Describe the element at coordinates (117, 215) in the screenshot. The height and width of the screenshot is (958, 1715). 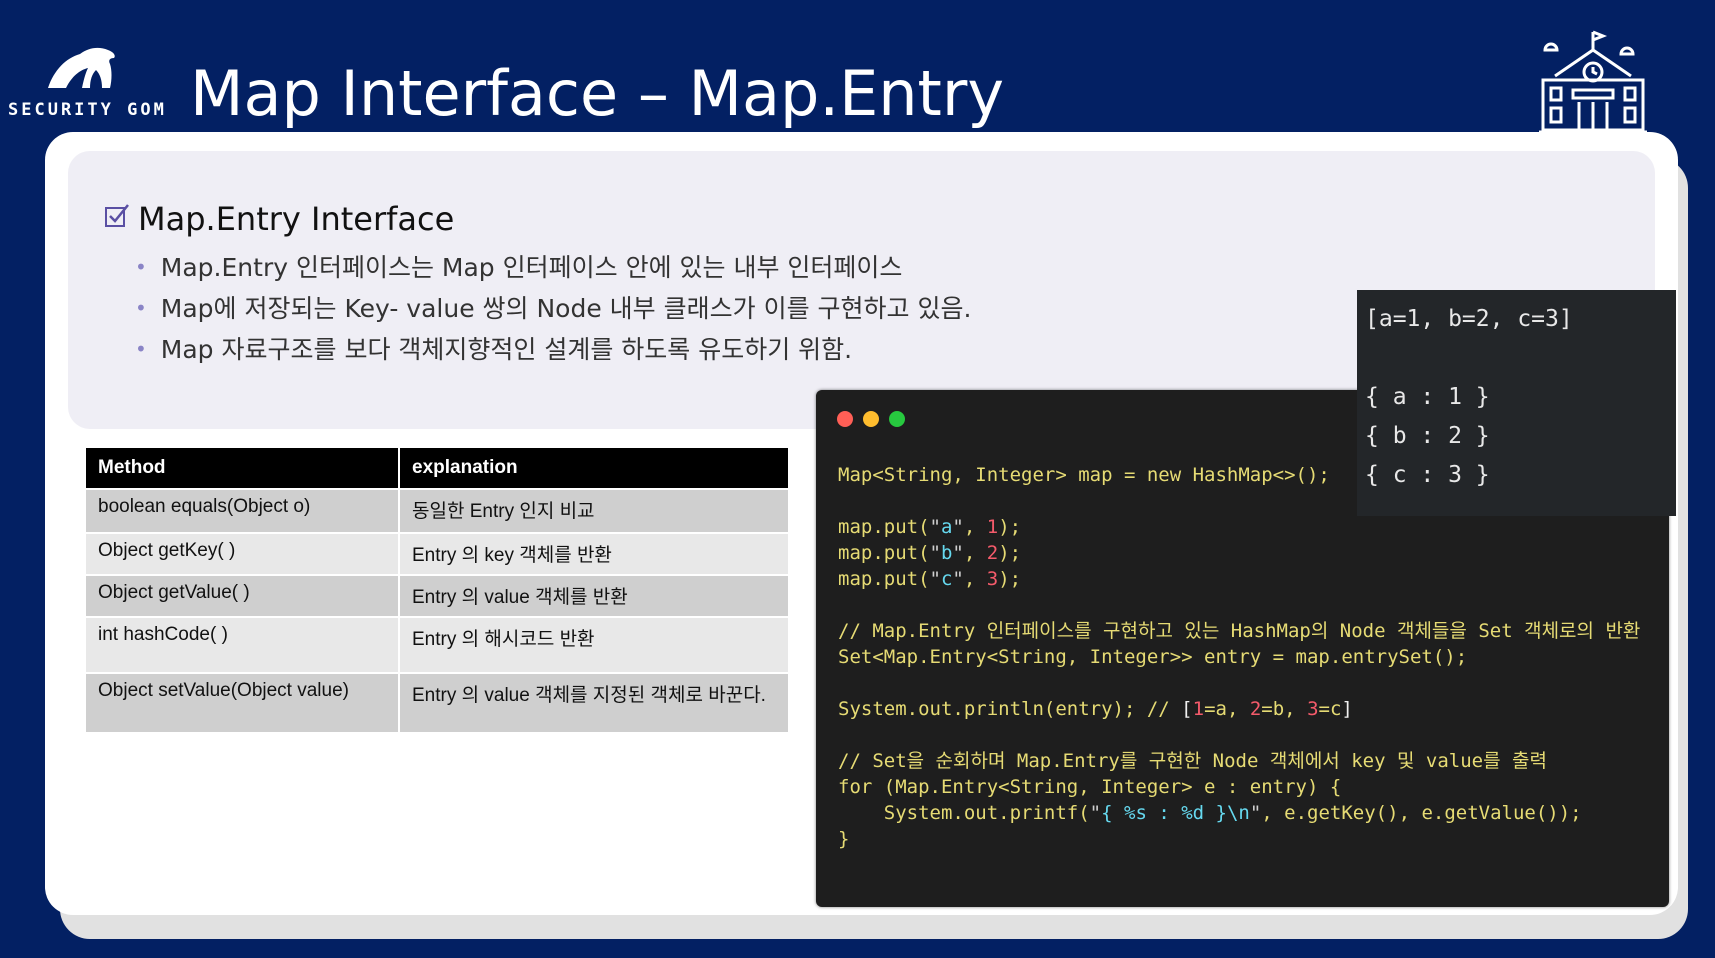
I see `checkbox-icon` at that location.